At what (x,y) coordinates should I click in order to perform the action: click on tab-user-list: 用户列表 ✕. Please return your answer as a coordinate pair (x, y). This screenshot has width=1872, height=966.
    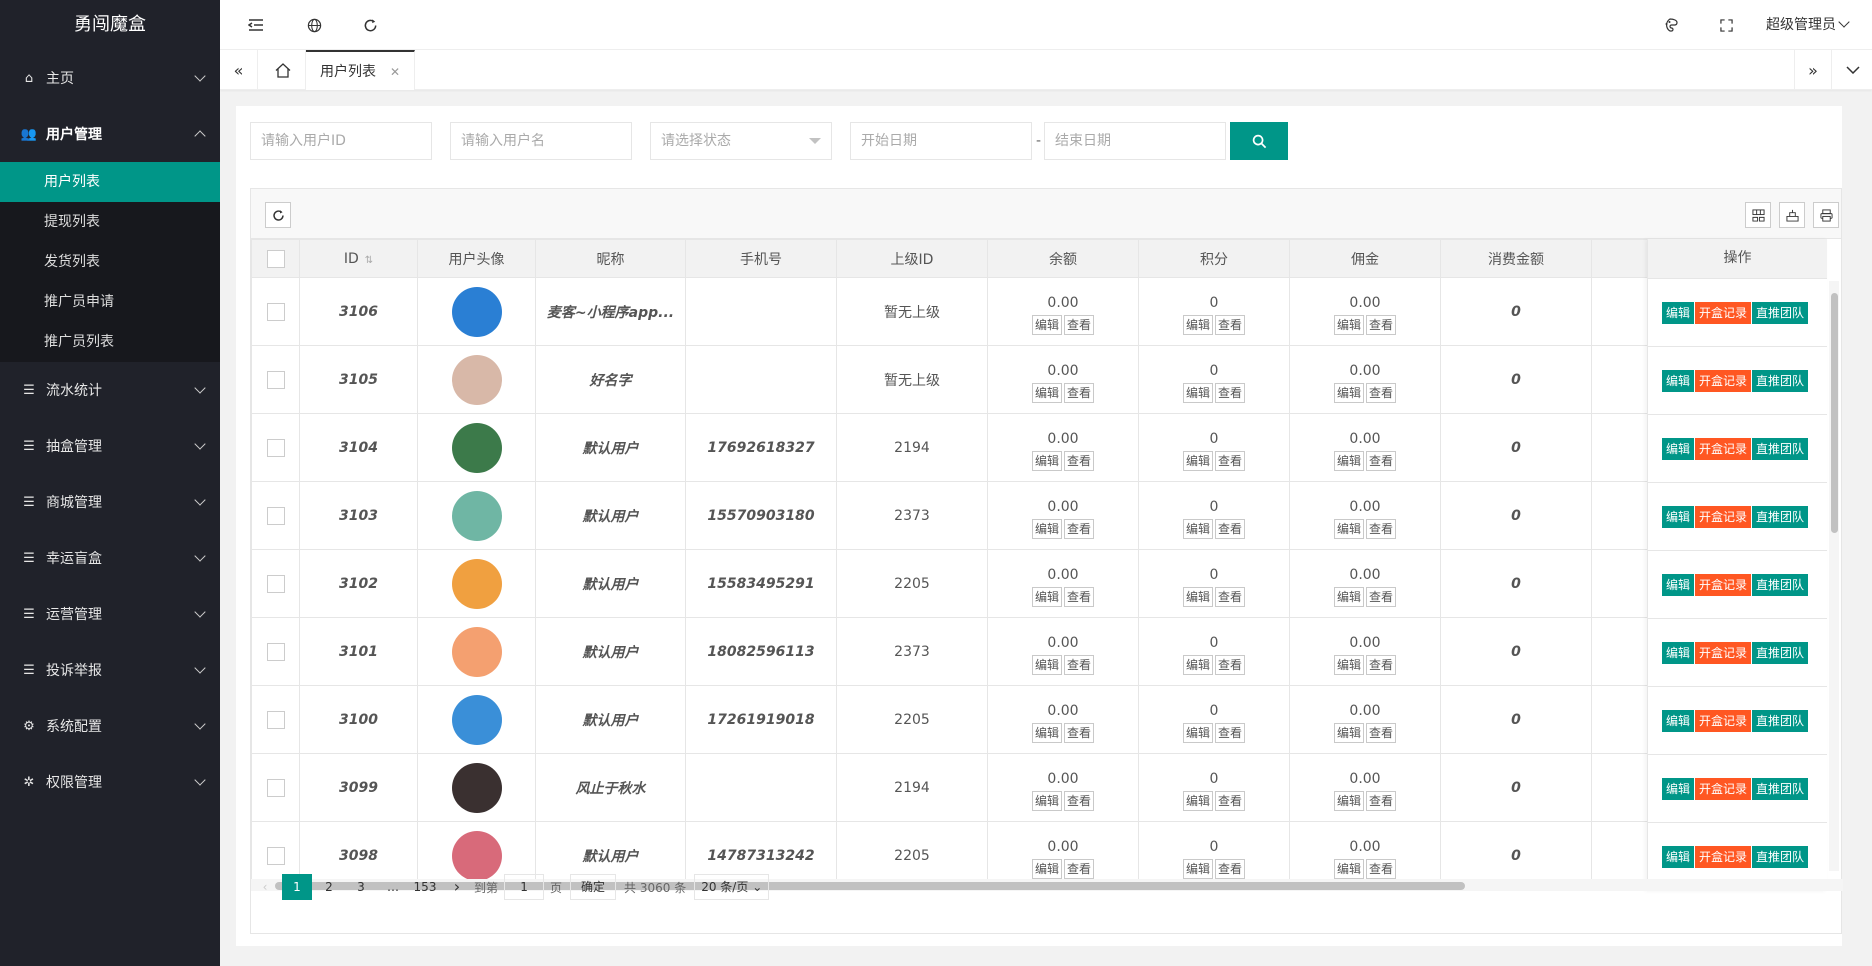
    Looking at the image, I should click on (361, 70).